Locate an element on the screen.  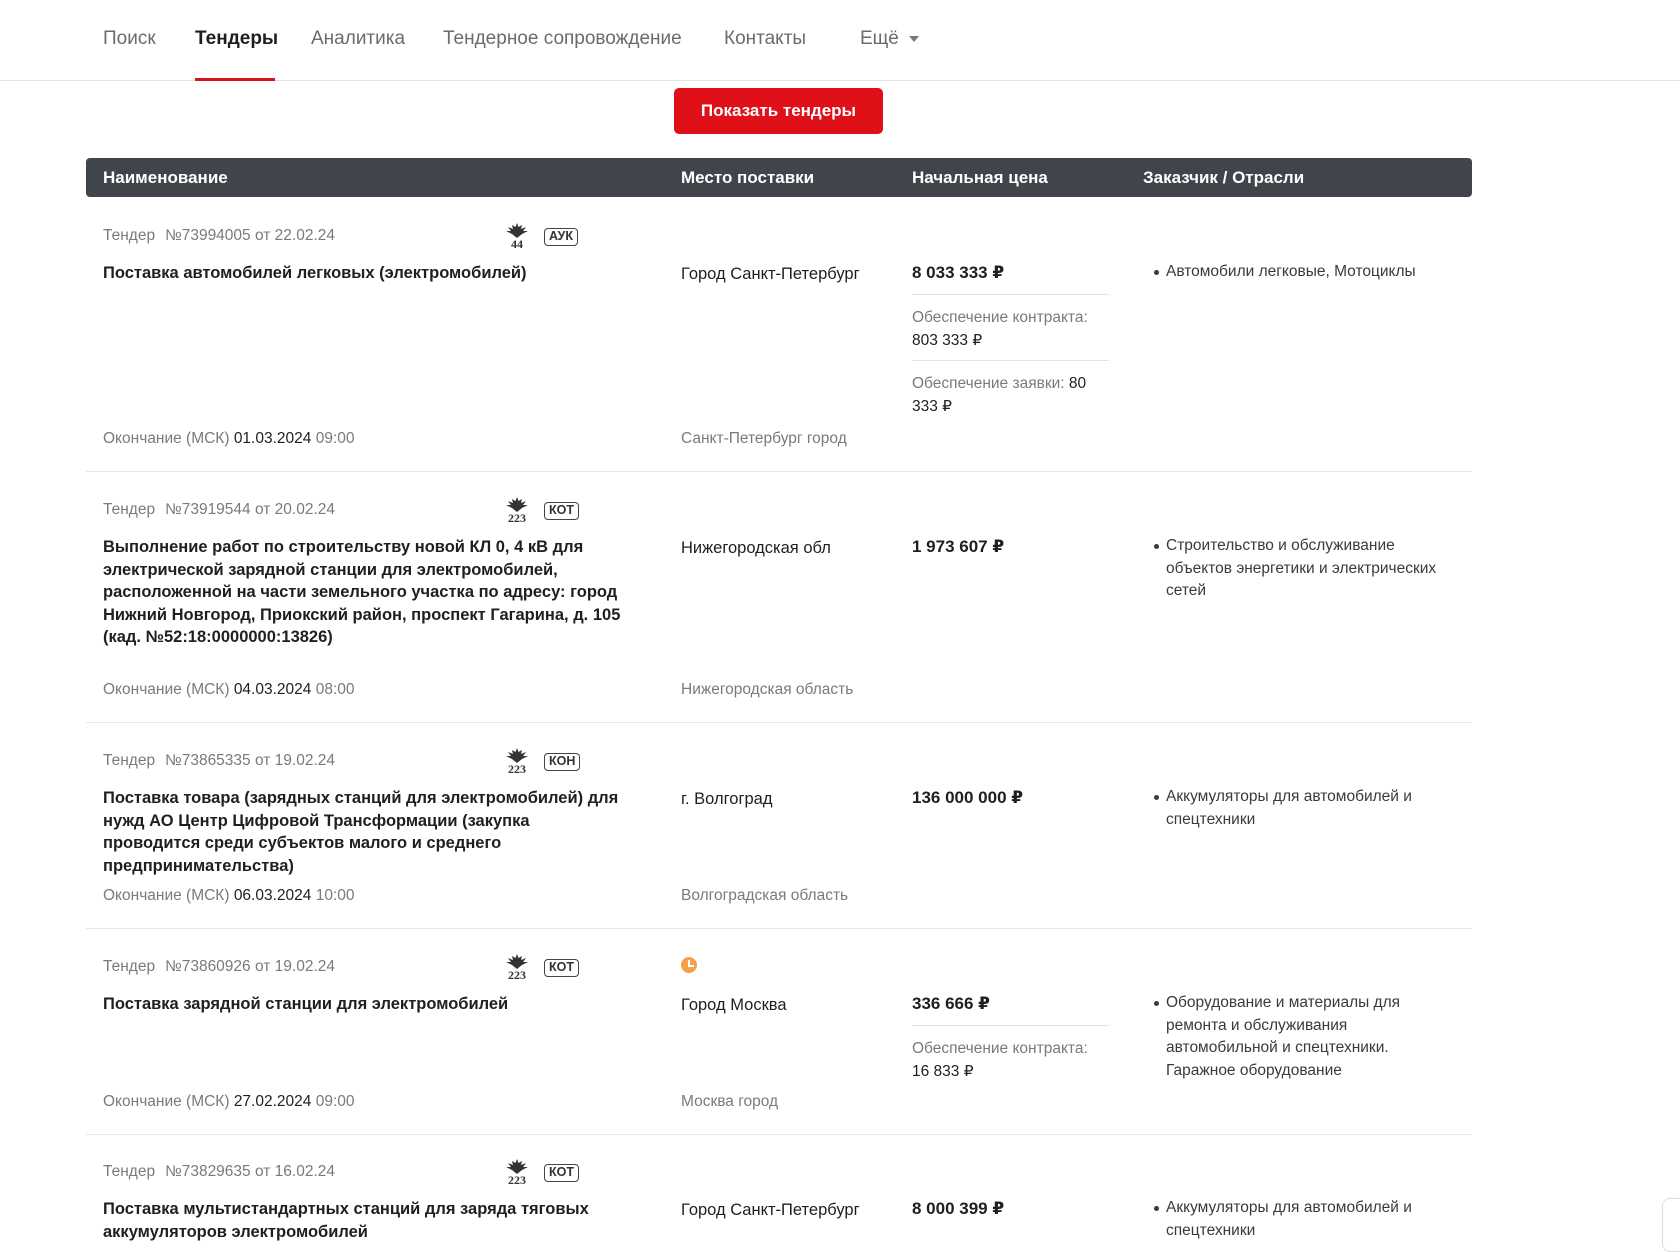
delivery-region: Санкт-Петербург город is located at coordinates (764, 438).